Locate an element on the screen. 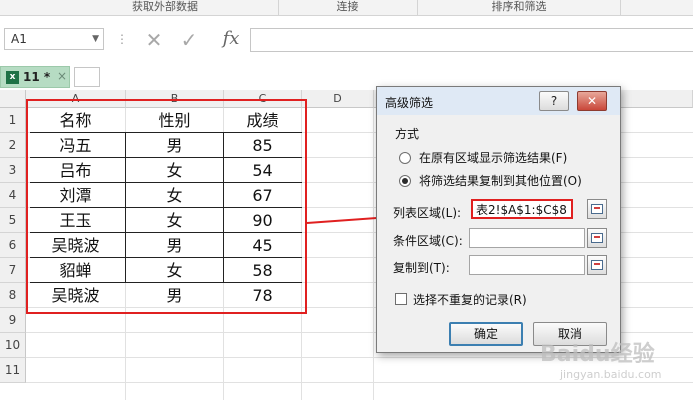  row-header: 8 is located at coordinates (13, 295).